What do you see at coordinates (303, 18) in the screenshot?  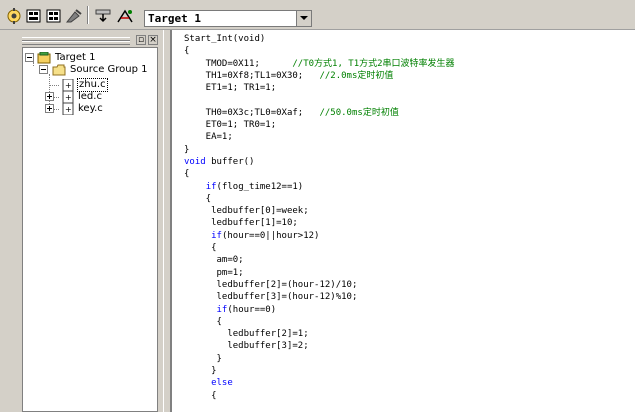 I see `chevron-down-icon` at bounding box center [303, 18].